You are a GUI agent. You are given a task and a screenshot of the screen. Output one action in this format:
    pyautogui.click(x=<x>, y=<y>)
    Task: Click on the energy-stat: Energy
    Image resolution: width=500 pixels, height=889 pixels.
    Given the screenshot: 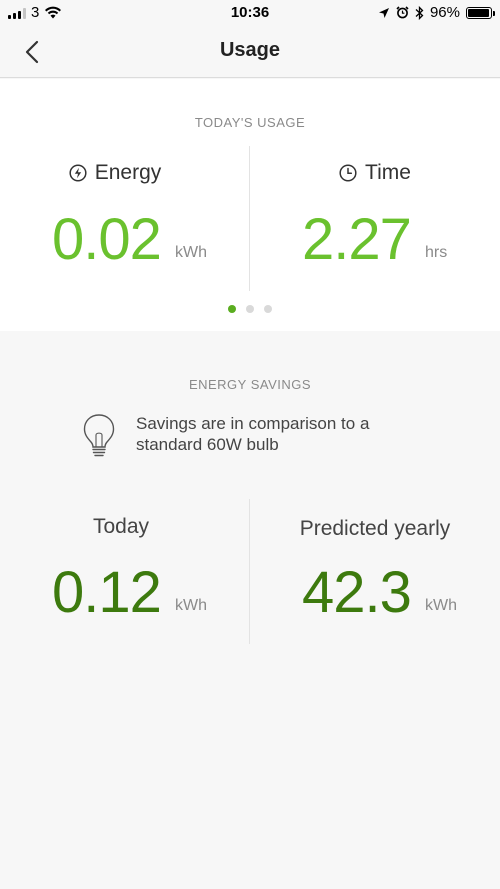 What is the action you would take?
    pyautogui.click(x=125, y=173)
    